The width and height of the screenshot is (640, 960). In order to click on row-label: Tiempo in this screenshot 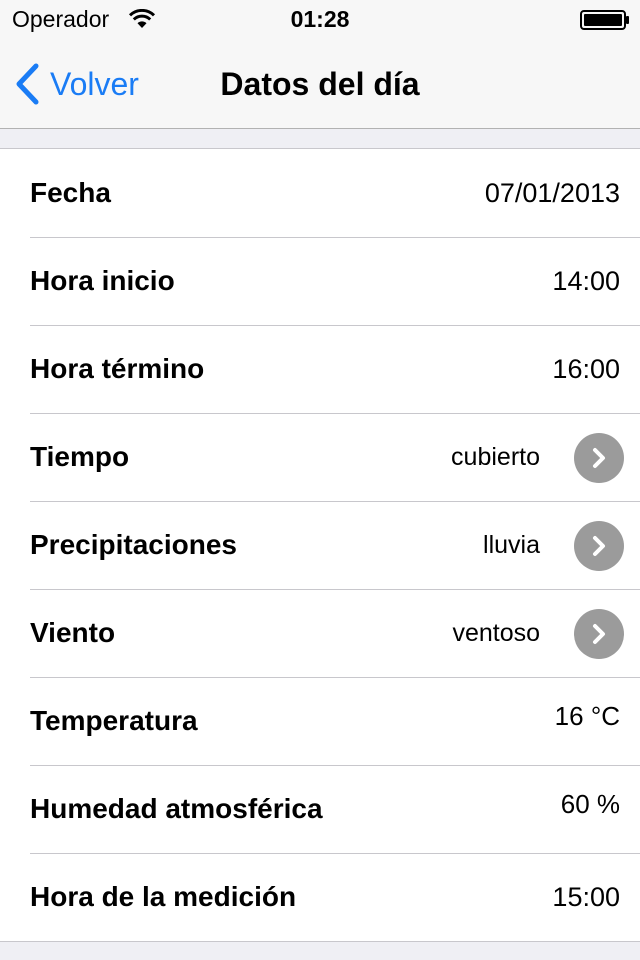, I will do `click(80, 456)`.